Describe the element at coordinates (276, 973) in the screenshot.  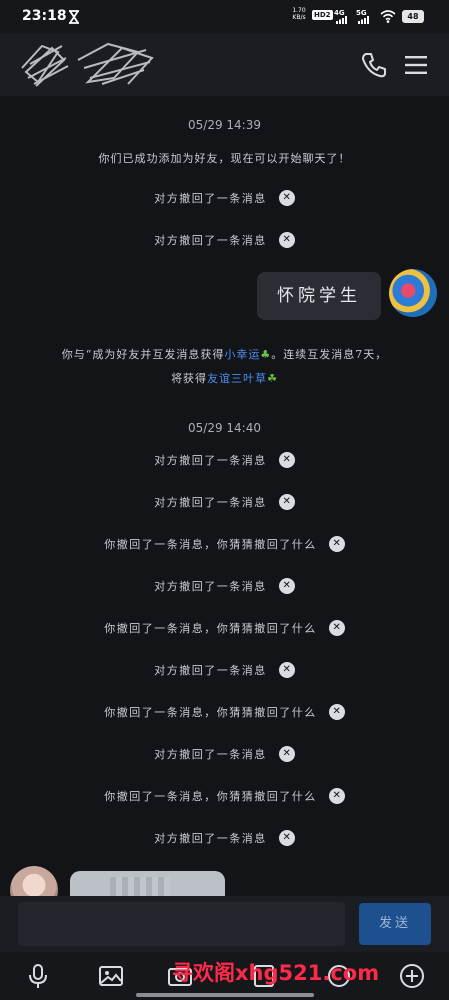
I see `watermark: 寻欢阁xhg521.com` at that location.